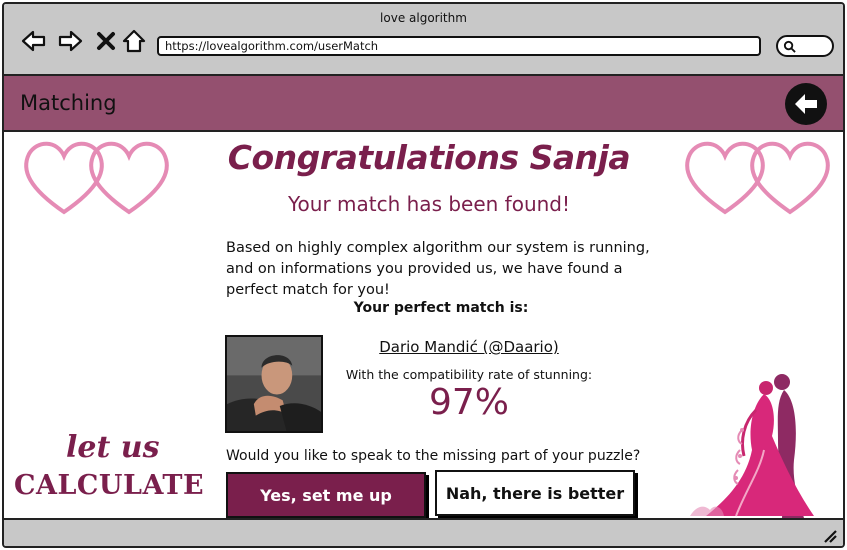 The height and width of the screenshot is (550, 847). I want to click on match-photo, so click(274, 384).